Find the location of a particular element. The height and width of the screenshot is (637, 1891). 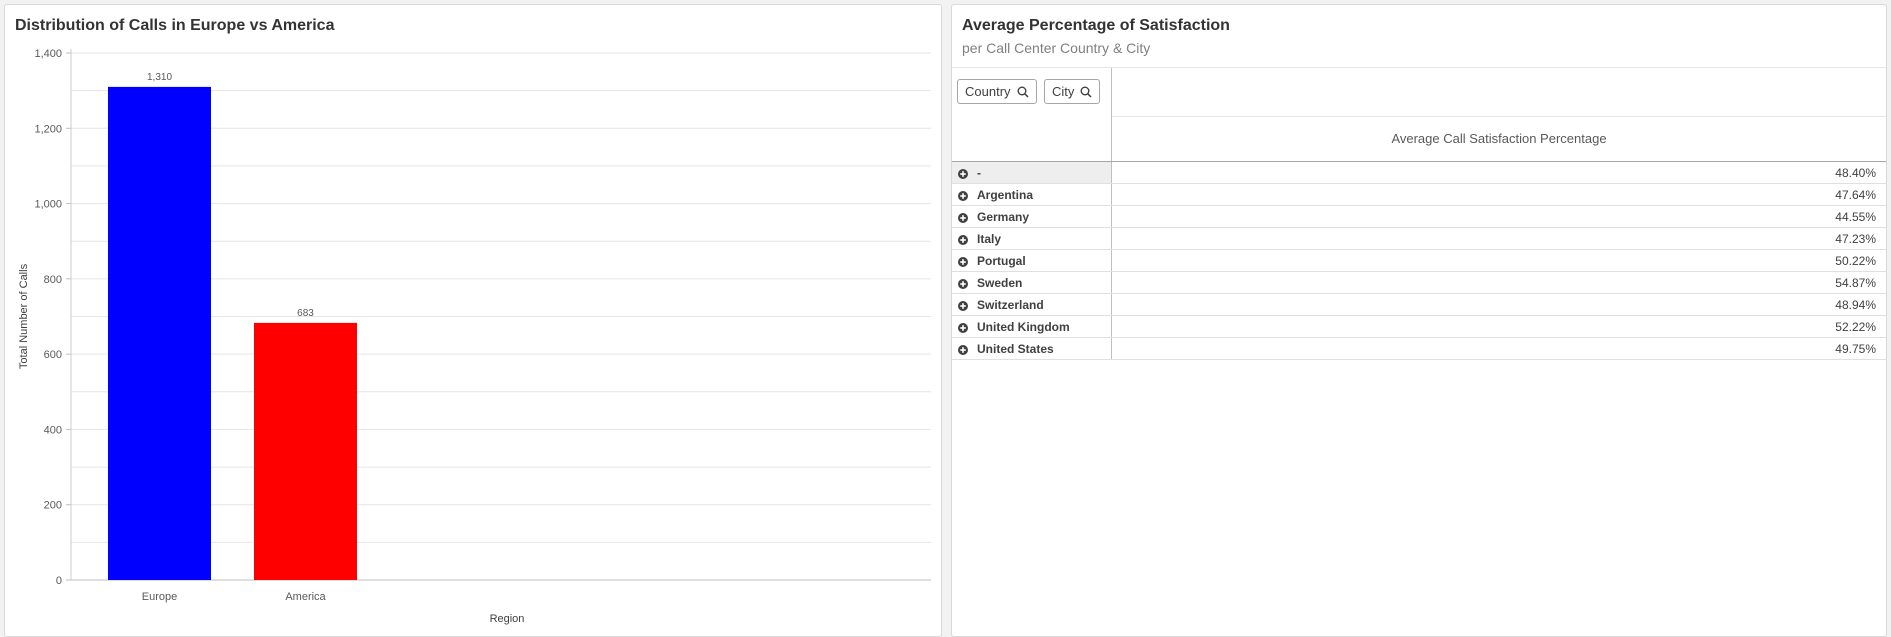

dimension-header: Country City is located at coordinates (1032, 92).